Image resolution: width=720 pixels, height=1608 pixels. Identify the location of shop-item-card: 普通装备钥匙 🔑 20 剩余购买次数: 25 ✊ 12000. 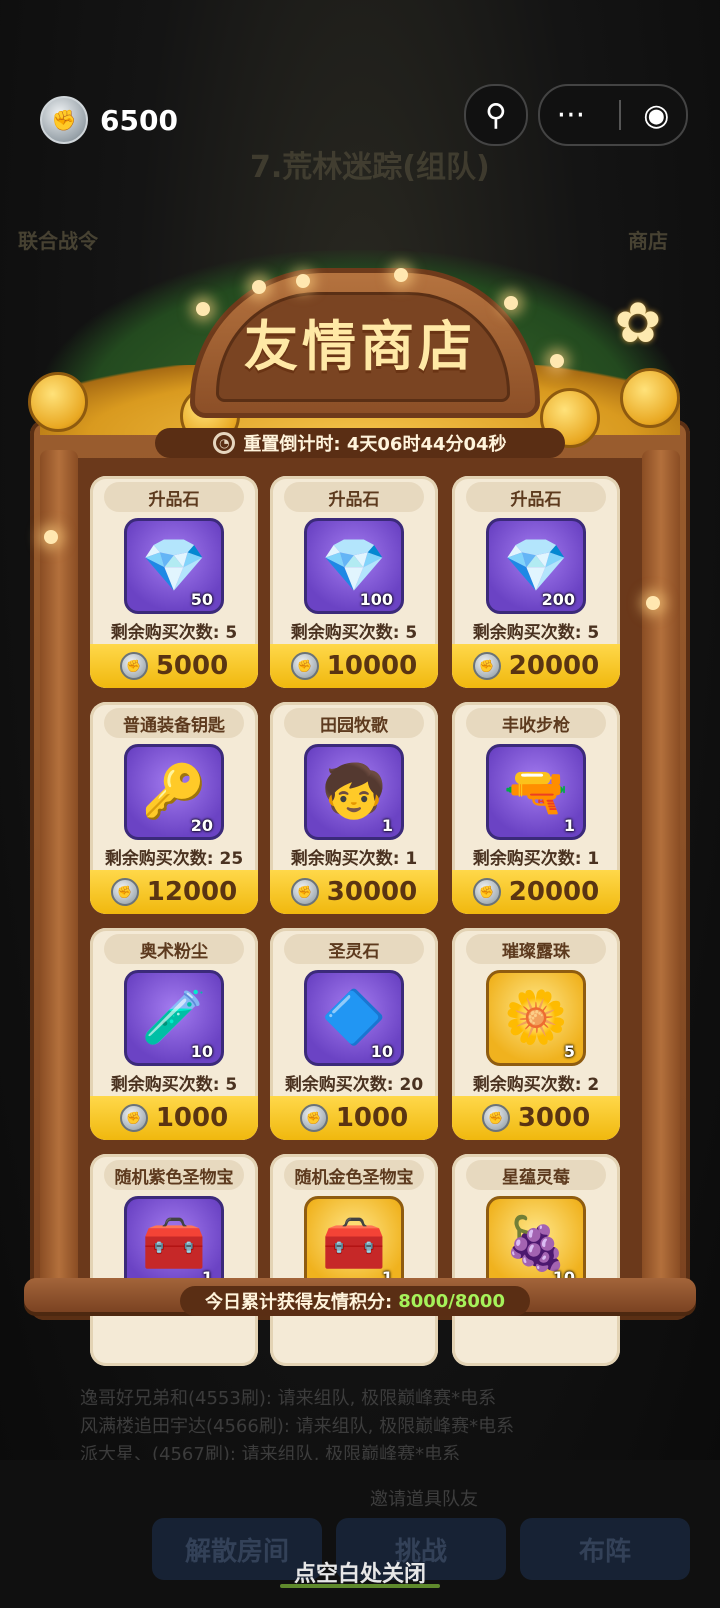
(174, 808).